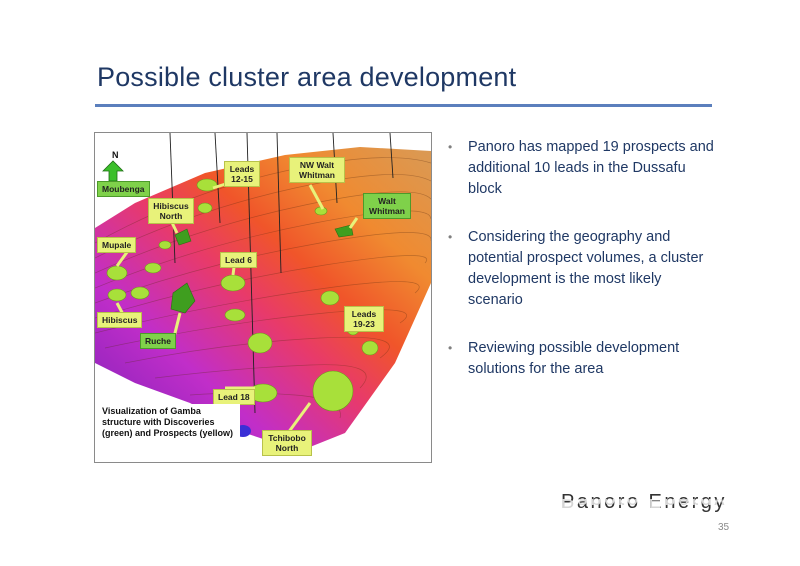  Describe the element at coordinates (403, 105) in the screenshot. I see `title-underline` at that location.